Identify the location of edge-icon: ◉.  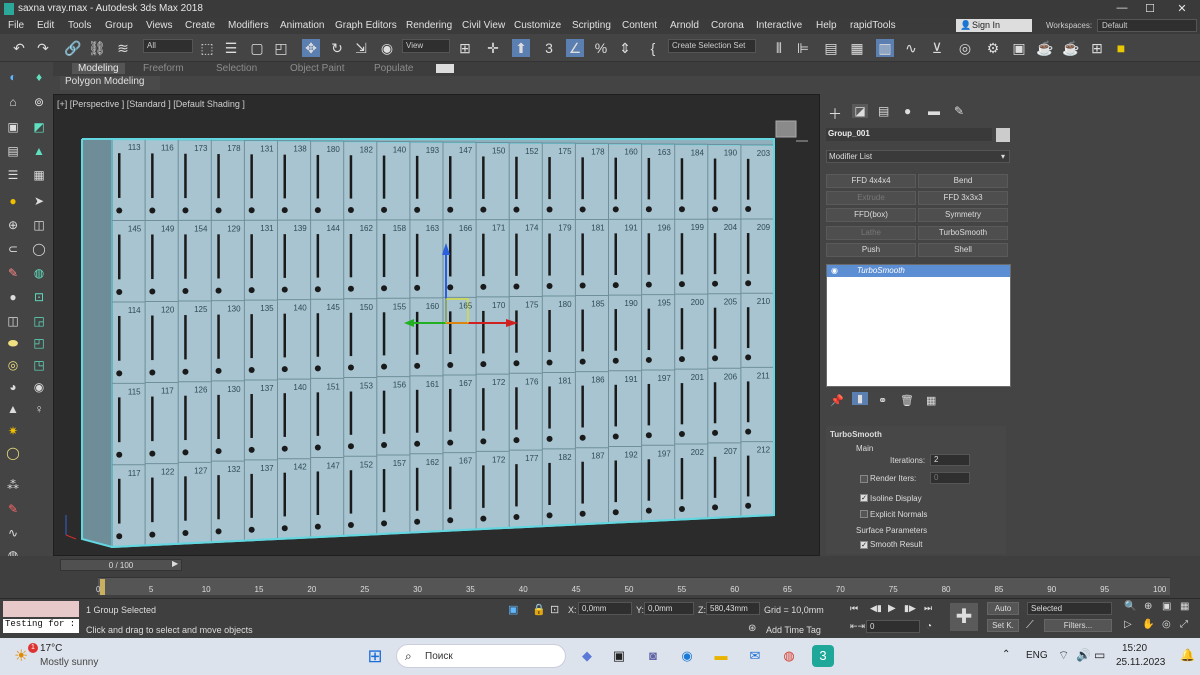
(687, 656).